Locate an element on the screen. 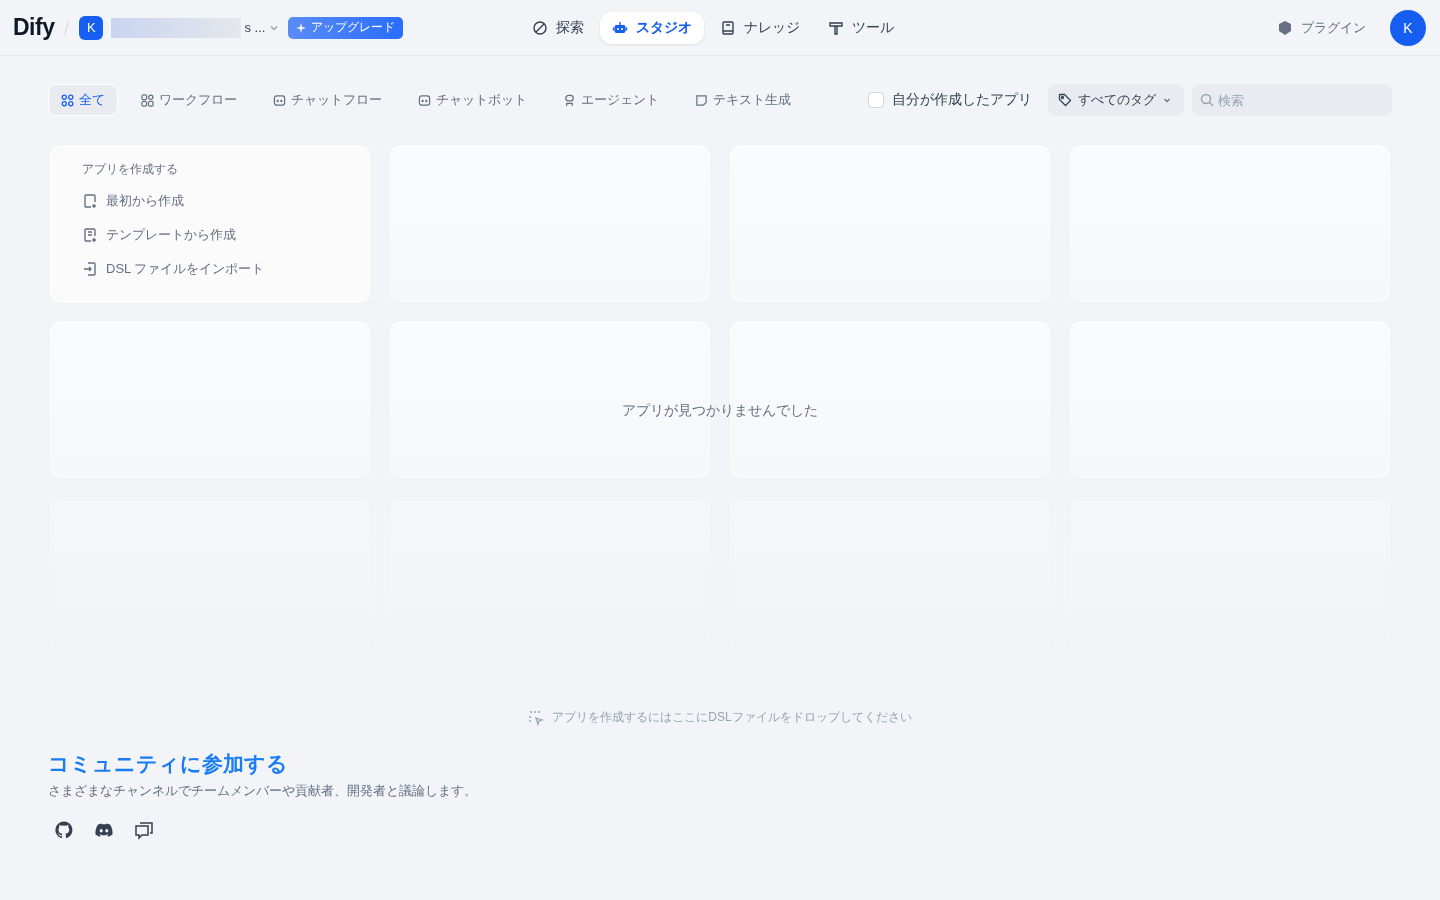 The height and width of the screenshot is (900, 1440). search-icon is located at coordinates (1207, 100).